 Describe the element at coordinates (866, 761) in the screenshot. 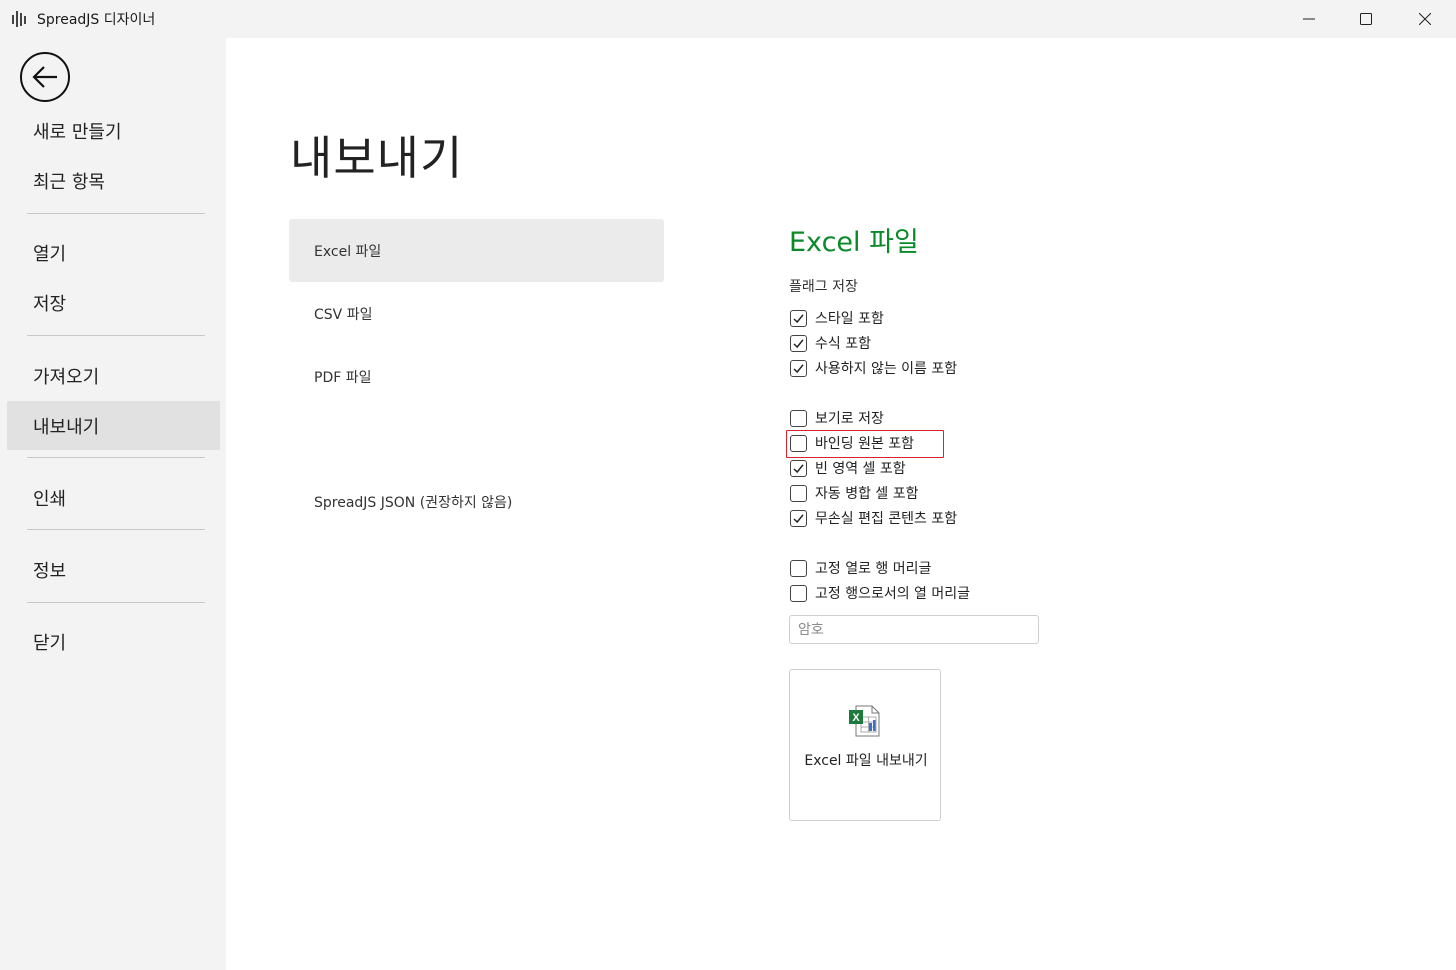

I see `export-button-label: Excel 파일 내보내기` at that location.